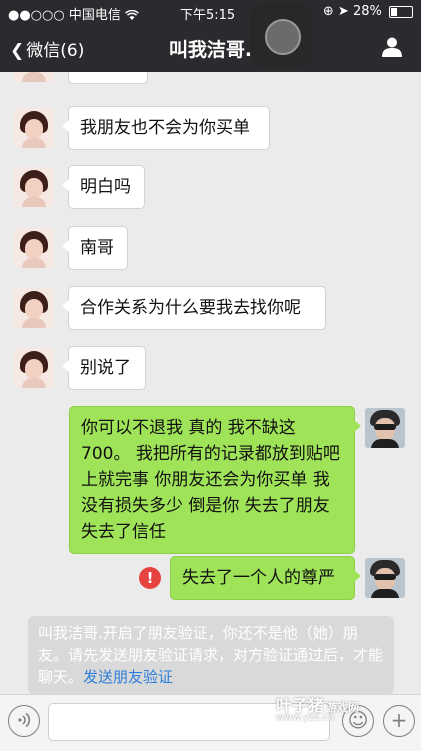 This screenshot has height=751, width=421. I want to click on plus-icon: +, so click(399, 720).